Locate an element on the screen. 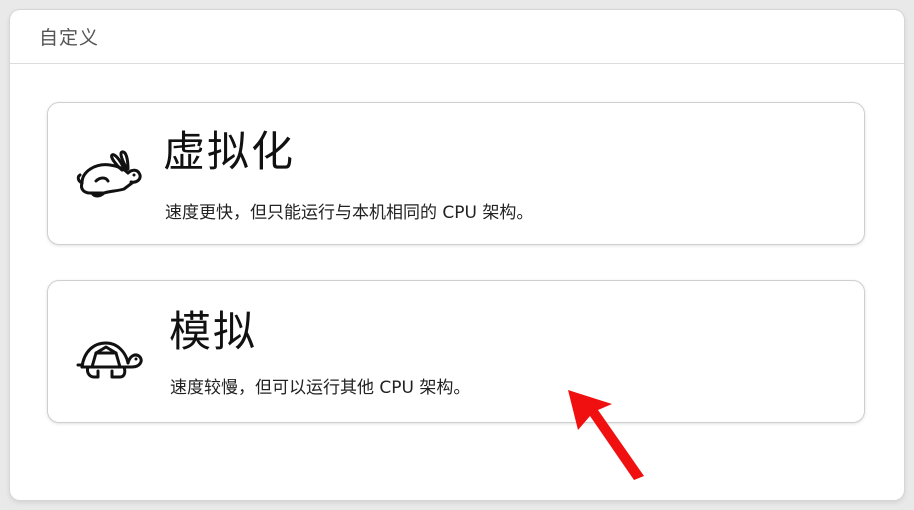  virtualize-title: 虚拟化 is located at coordinates (229, 151).